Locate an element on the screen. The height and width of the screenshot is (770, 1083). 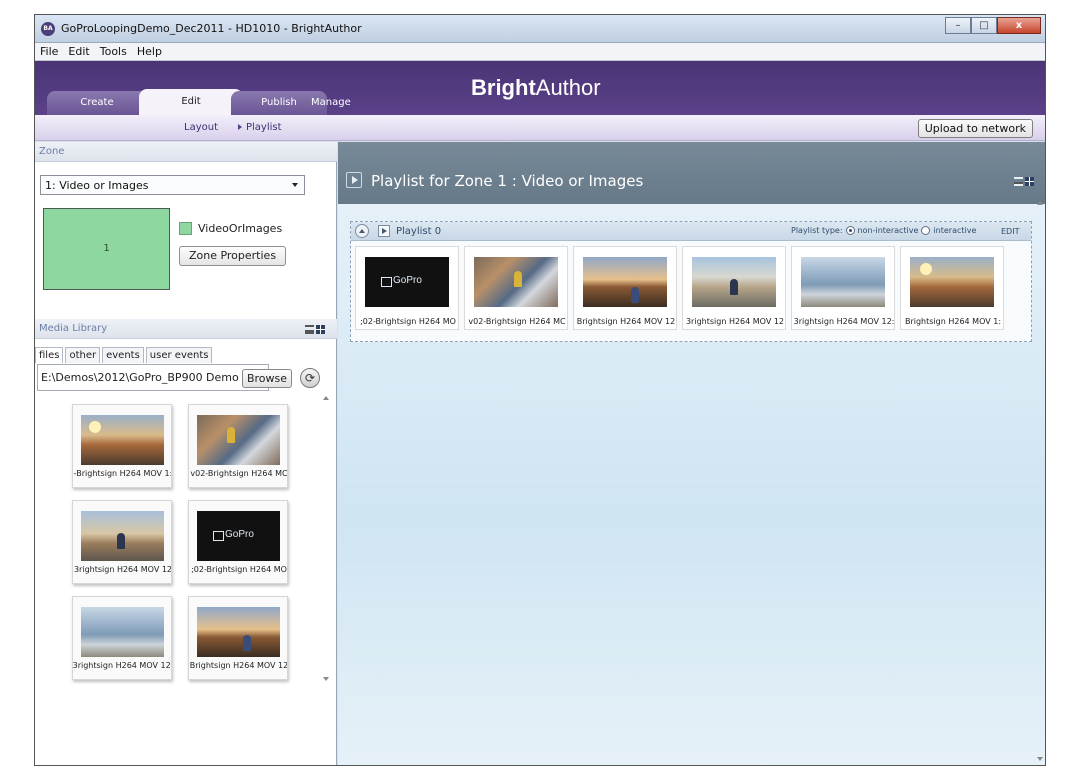
playlist-item: v02-Brightsign H264 MC is located at coordinates (516, 288).